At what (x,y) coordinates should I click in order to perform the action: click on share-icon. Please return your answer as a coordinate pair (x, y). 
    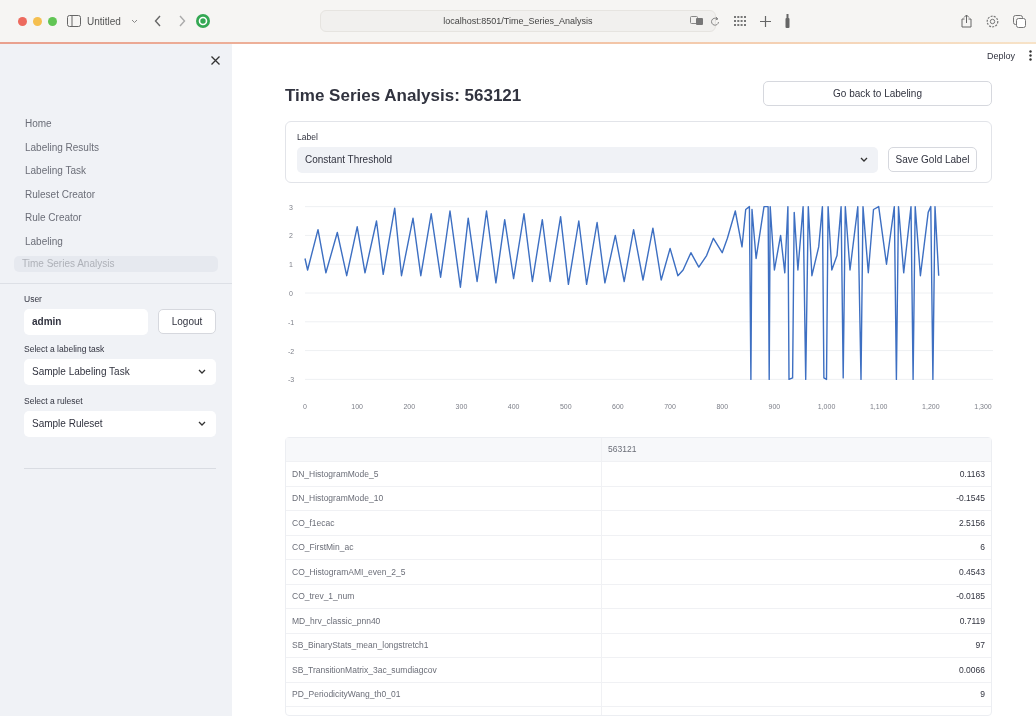
    Looking at the image, I should click on (966, 21).